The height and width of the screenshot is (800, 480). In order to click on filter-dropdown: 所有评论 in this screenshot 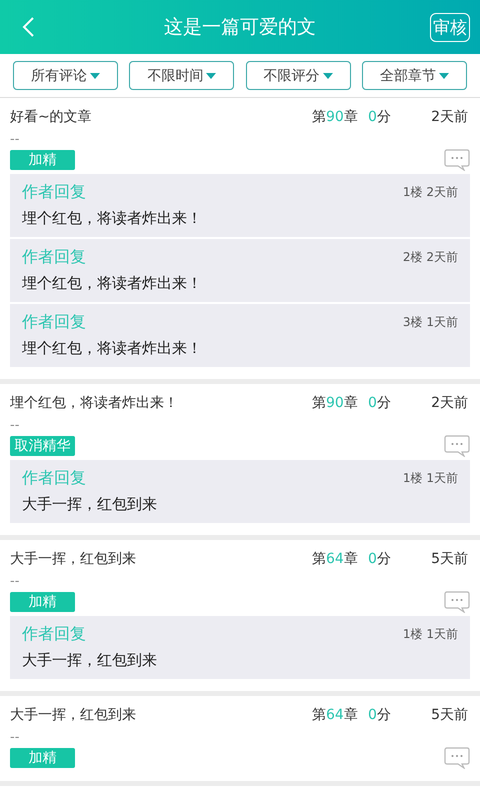, I will do `click(65, 75)`.